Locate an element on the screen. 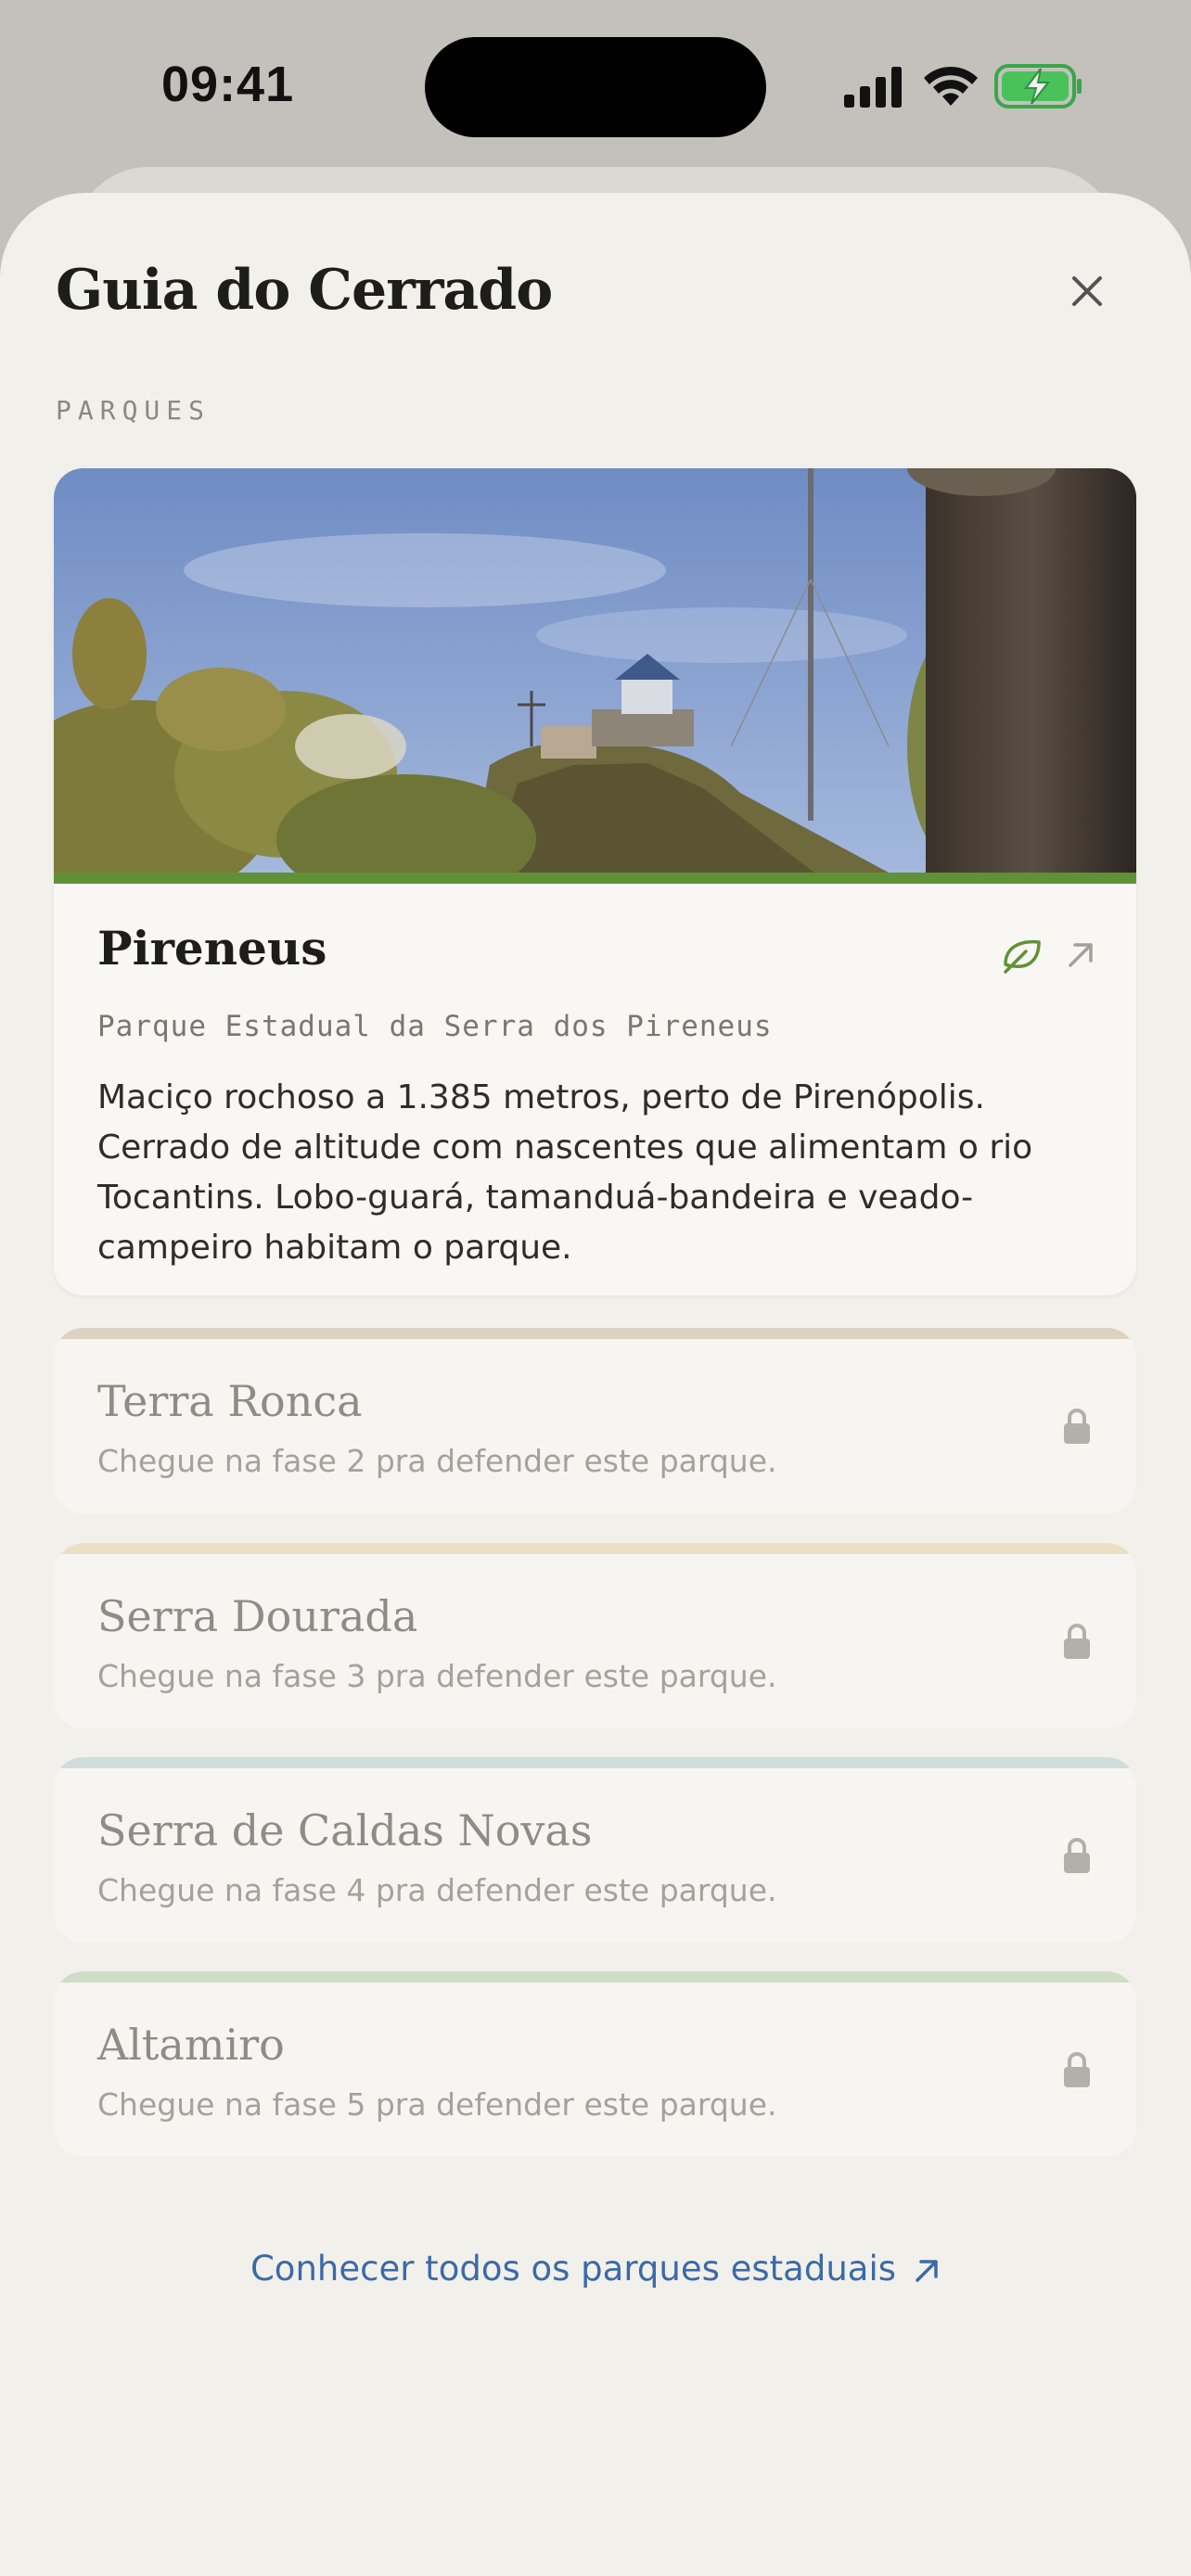 The width and height of the screenshot is (1191, 2576). close-icon is located at coordinates (1087, 291).